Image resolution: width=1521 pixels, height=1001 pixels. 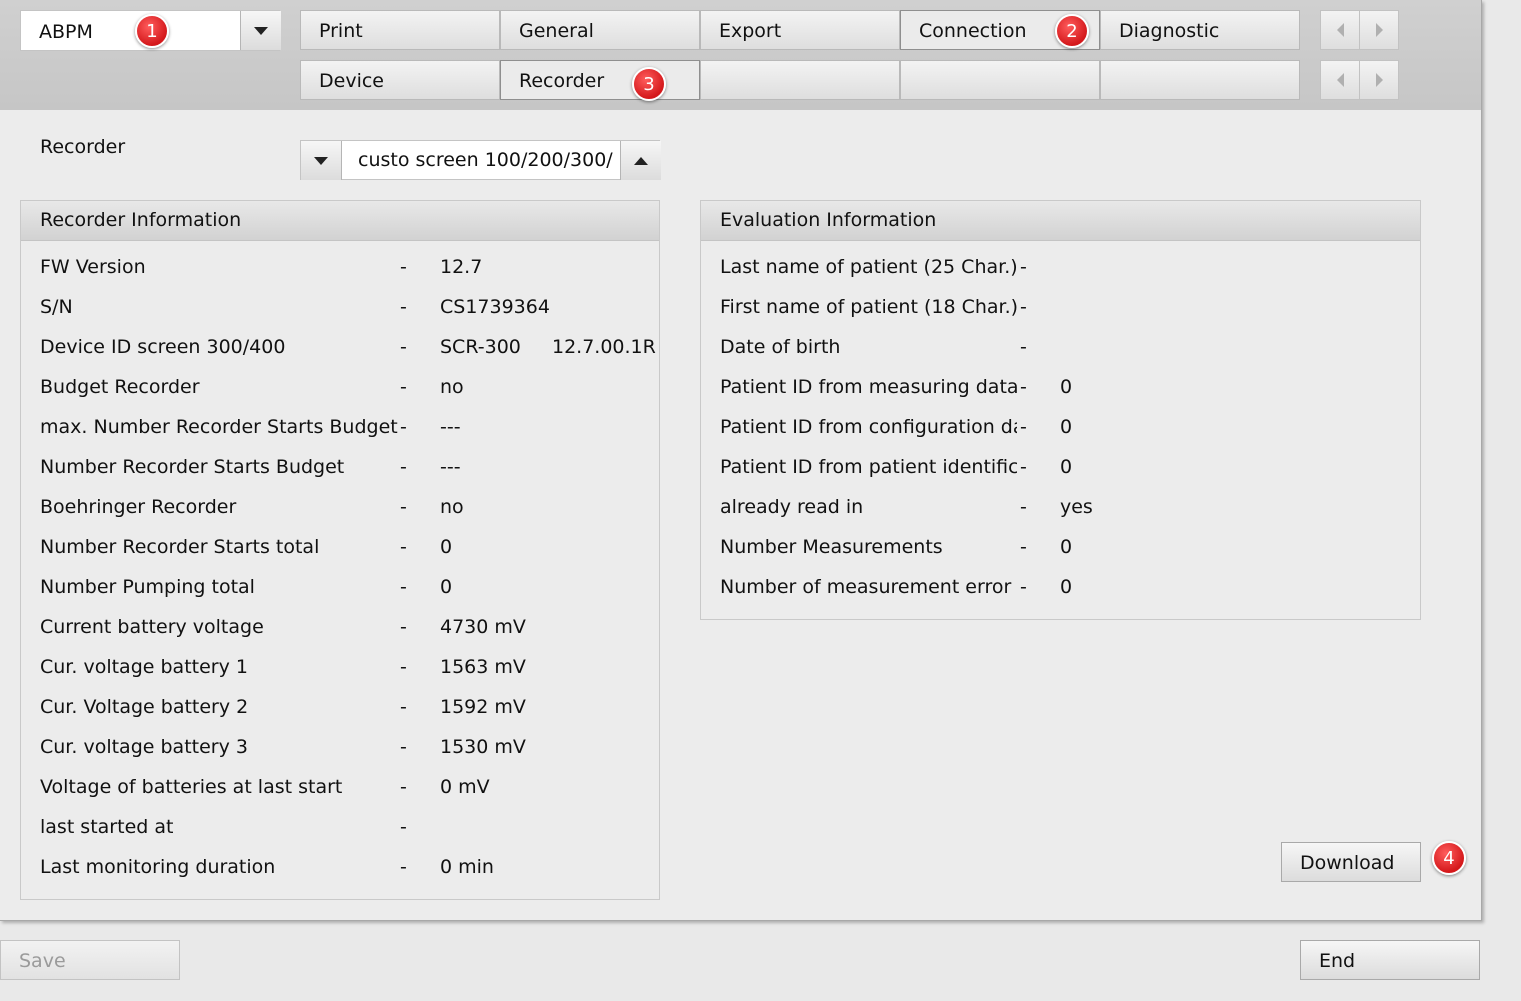 What do you see at coordinates (1390, 960) in the screenshot?
I see `end-button: End` at bounding box center [1390, 960].